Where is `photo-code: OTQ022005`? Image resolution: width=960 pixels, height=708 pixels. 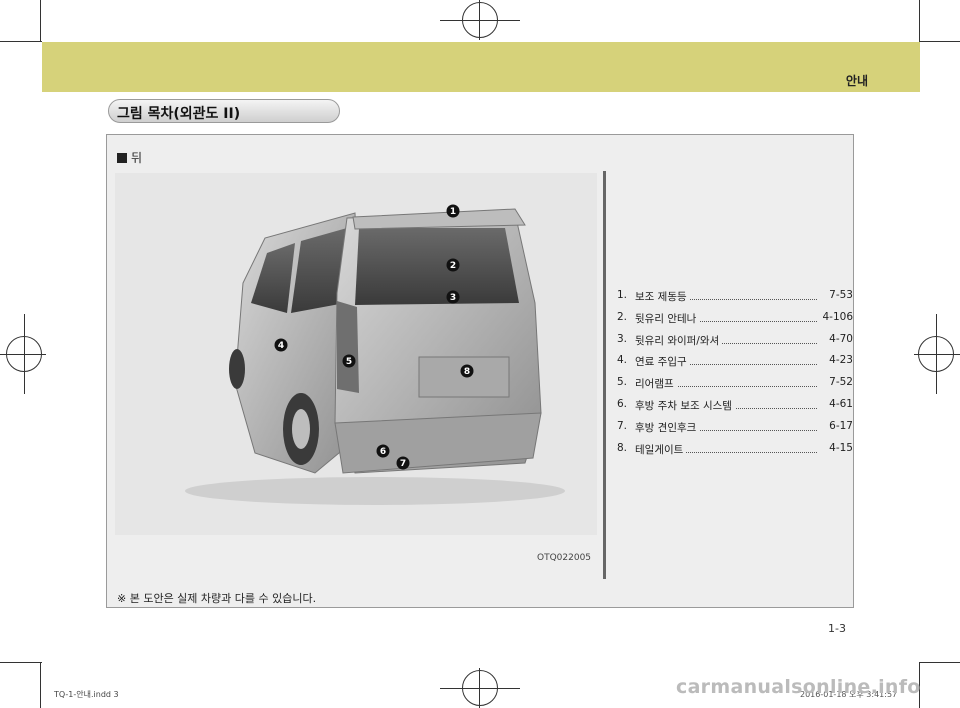 photo-code: OTQ022005 is located at coordinates (564, 558).